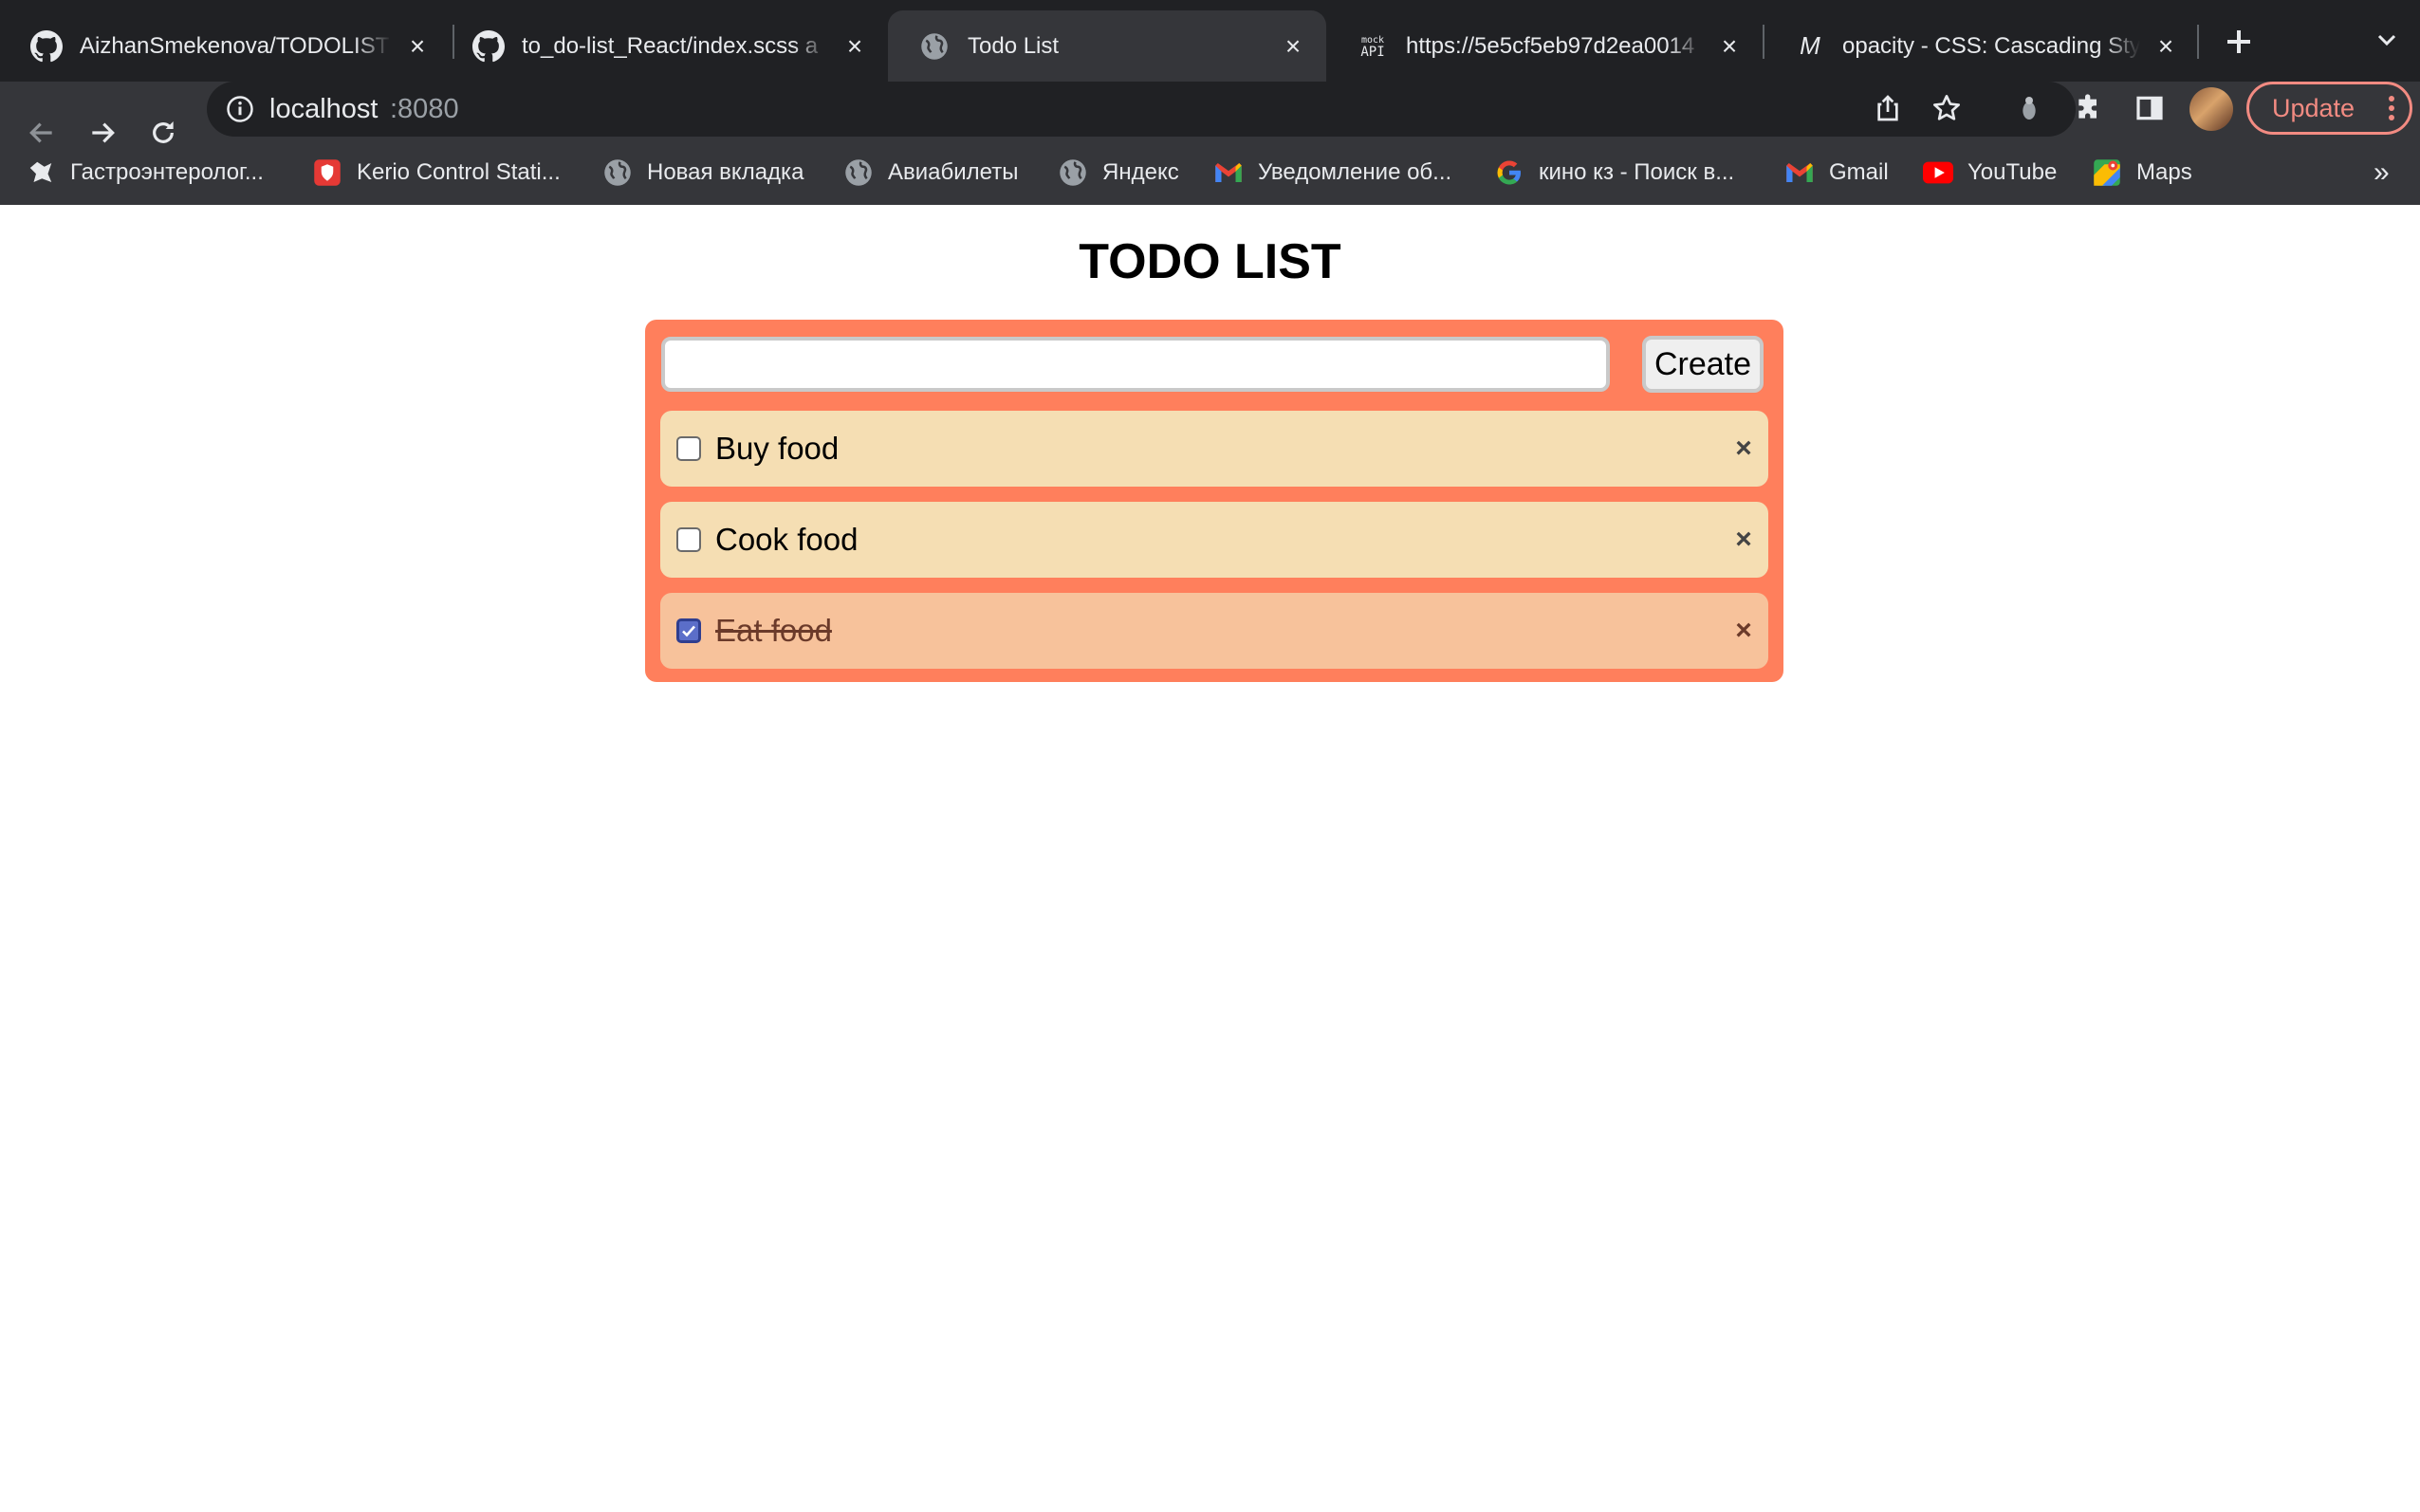  I want to click on share-icon, so click(1888, 110).